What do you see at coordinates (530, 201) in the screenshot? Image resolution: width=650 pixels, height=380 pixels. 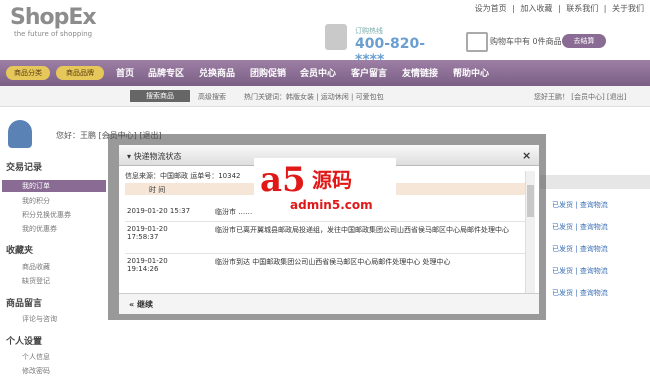 I see `scrollbar-thumb` at bounding box center [530, 201].